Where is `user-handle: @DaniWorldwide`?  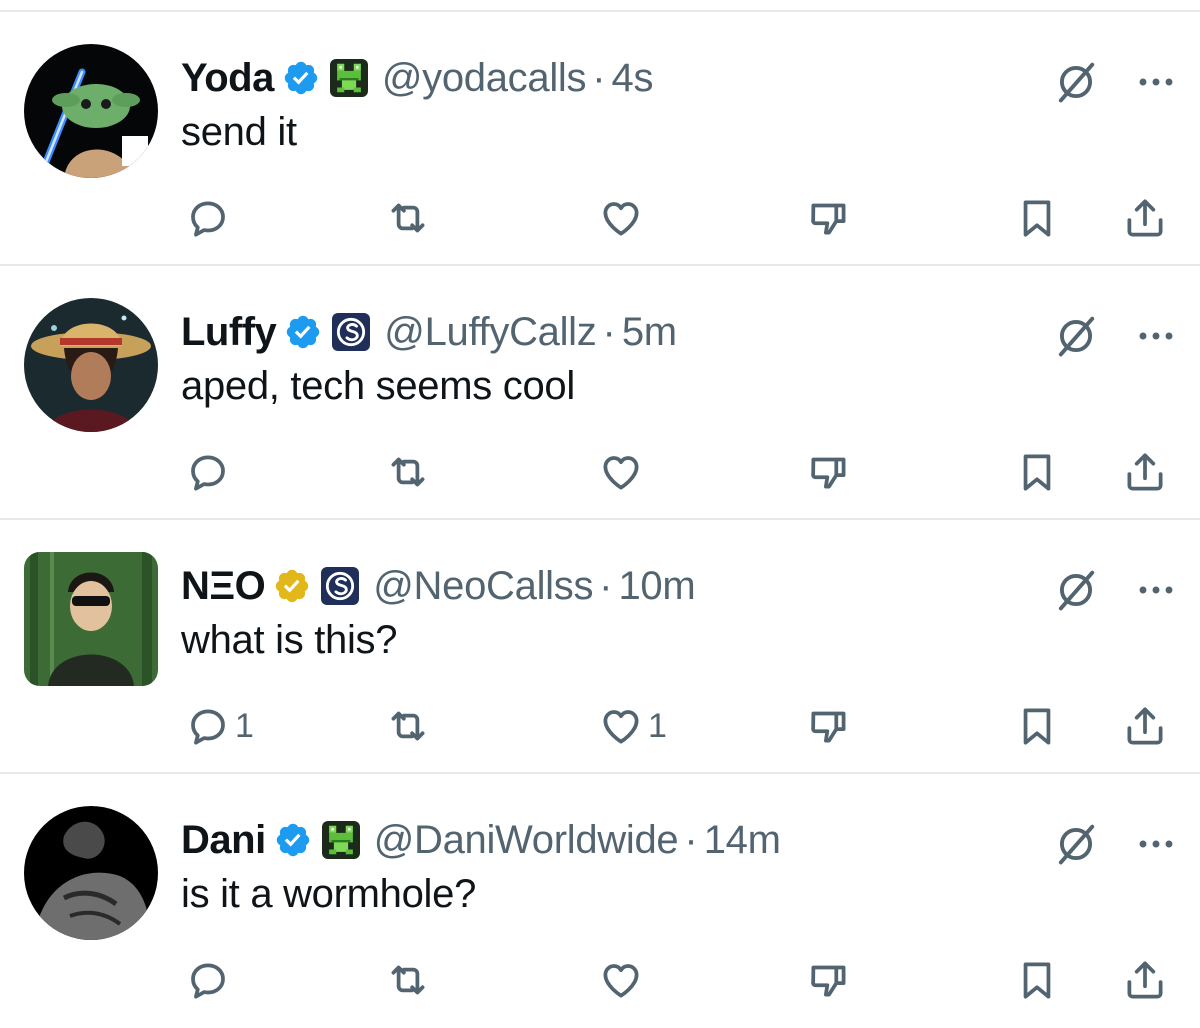 user-handle: @DaniWorldwide is located at coordinates (526, 840).